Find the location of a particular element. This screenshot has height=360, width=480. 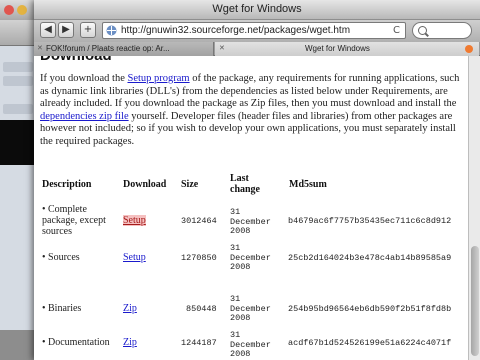

tab-favicon-icon is located at coordinates (469, 49).